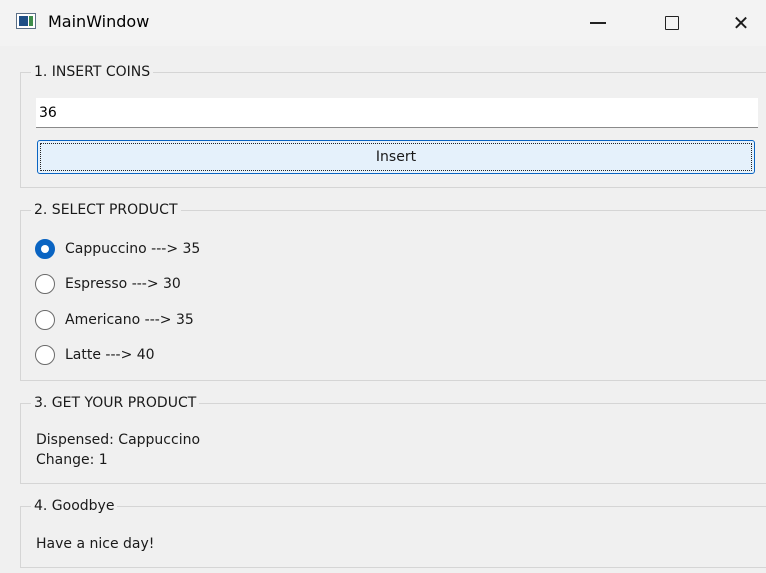 The image size is (766, 573). Describe the element at coordinates (396, 157) in the screenshot. I see `insert-button: Insert` at that location.